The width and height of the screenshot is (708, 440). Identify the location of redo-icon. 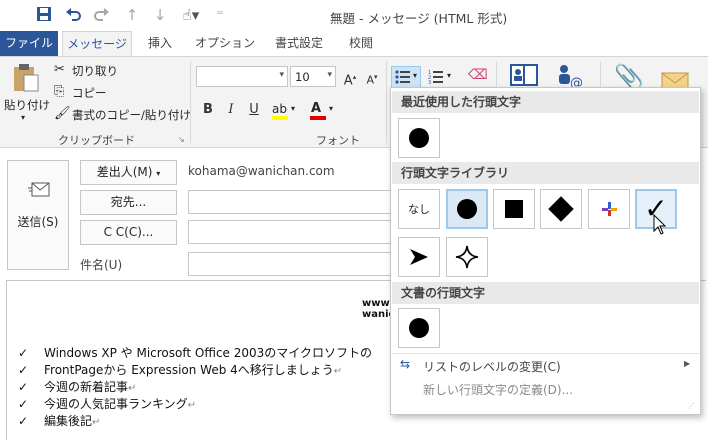
(102, 16).